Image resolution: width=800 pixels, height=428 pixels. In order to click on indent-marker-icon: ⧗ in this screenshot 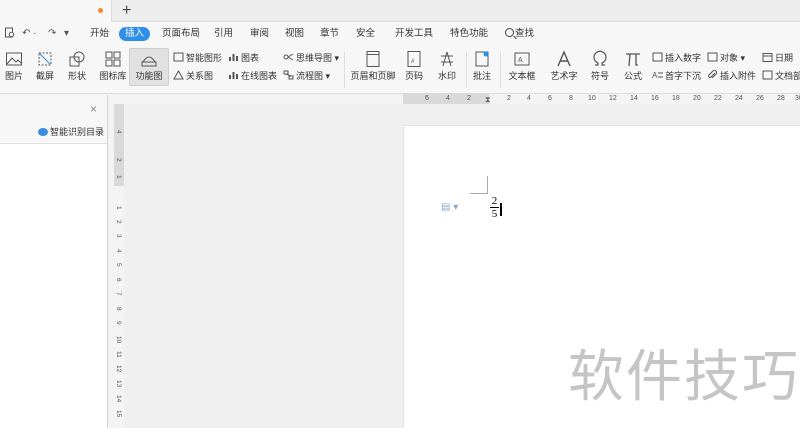, I will do `click(488, 100)`.